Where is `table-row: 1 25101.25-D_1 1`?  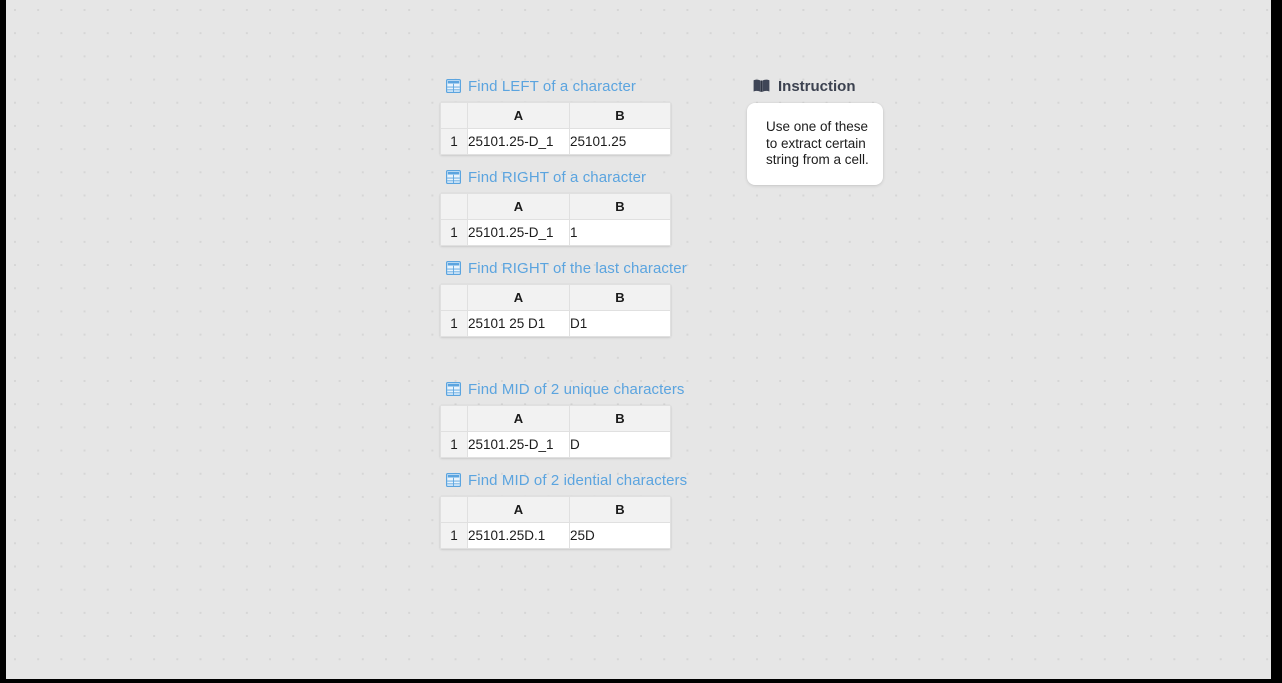
table-row: 1 25101.25-D_1 1 is located at coordinates (555, 232).